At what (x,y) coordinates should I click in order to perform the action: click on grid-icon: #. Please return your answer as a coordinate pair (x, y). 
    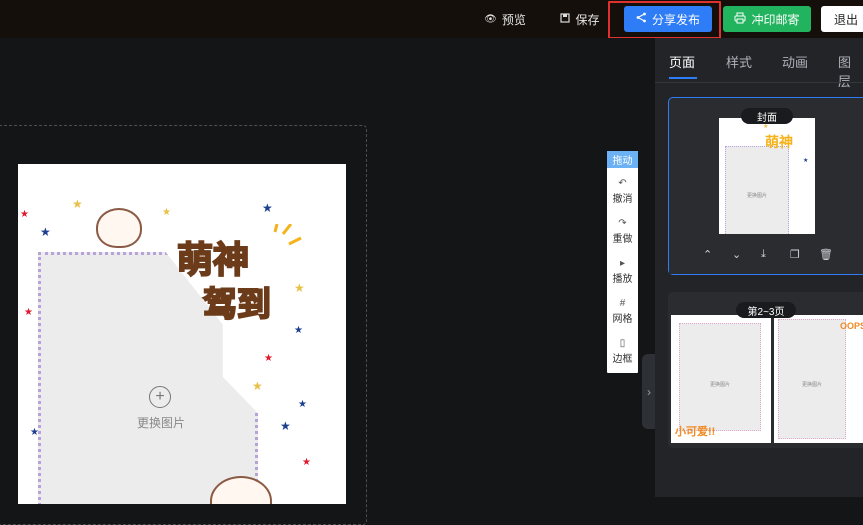
    Looking at the image, I should click on (622, 303).